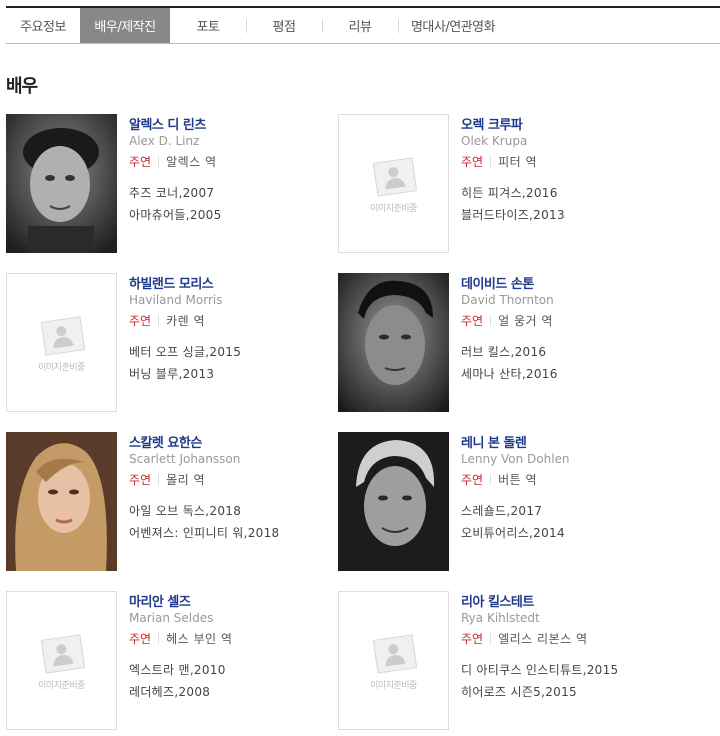  I want to click on role-row: 주연 알렉스 역, so click(173, 161).